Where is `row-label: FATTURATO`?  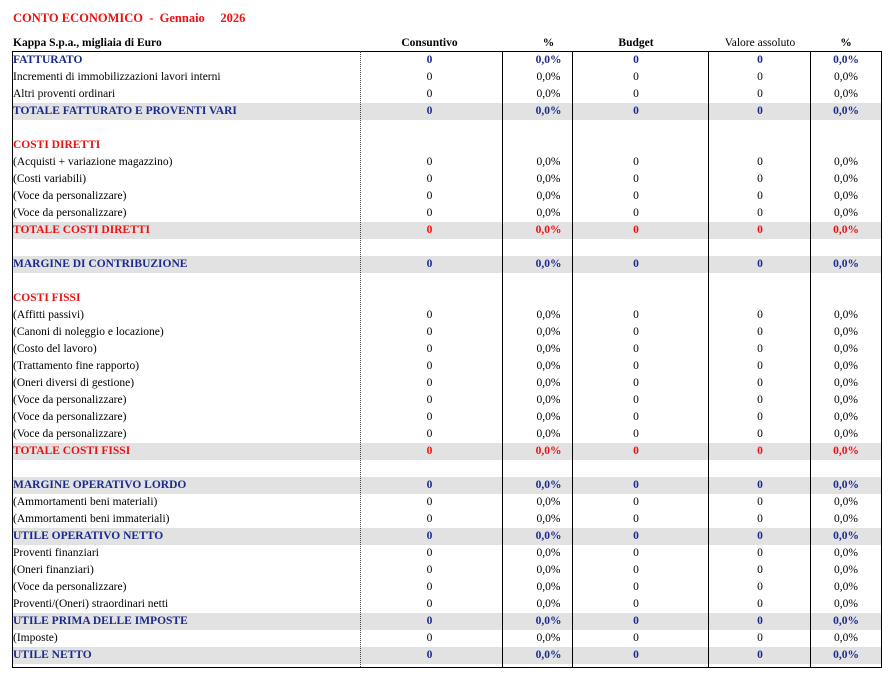 row-label: FATTURATO is located at coordinates (48, 60).